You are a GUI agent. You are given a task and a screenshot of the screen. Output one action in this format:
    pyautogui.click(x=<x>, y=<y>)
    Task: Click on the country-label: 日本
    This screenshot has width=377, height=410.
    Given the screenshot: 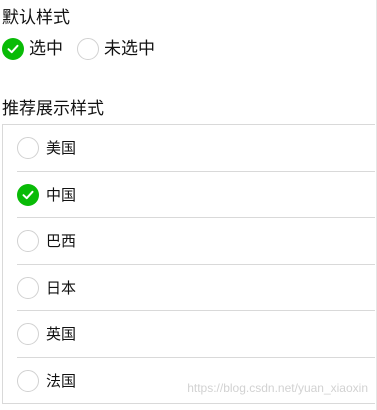 What is the action you would take?
    pyautogui.click(x=61, y=287)
    